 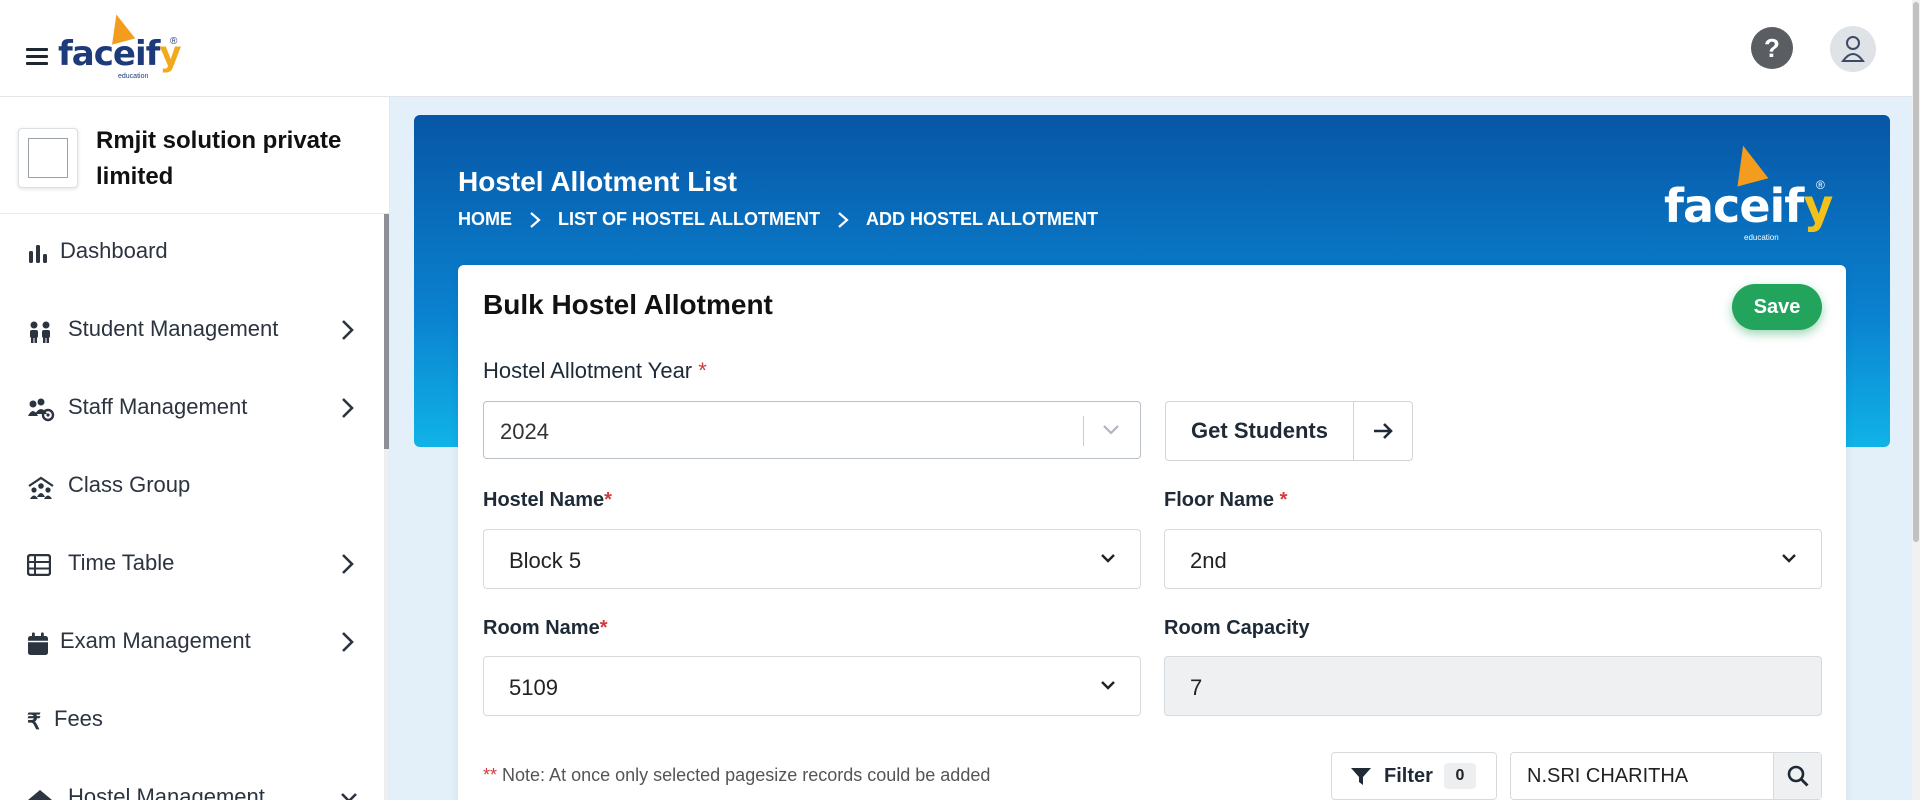 What do you see at coordinates (192, 253) in the screenshot?
I see `sidebar-item-dashboard: Dashboard` at bounding box center [192, 253].